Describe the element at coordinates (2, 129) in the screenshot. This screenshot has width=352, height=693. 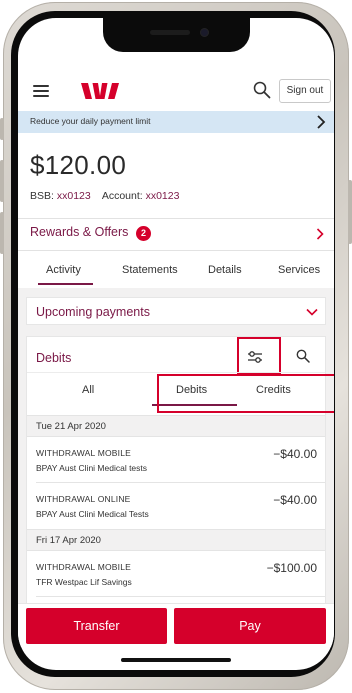
I see `phone-mute-switch` at that location.